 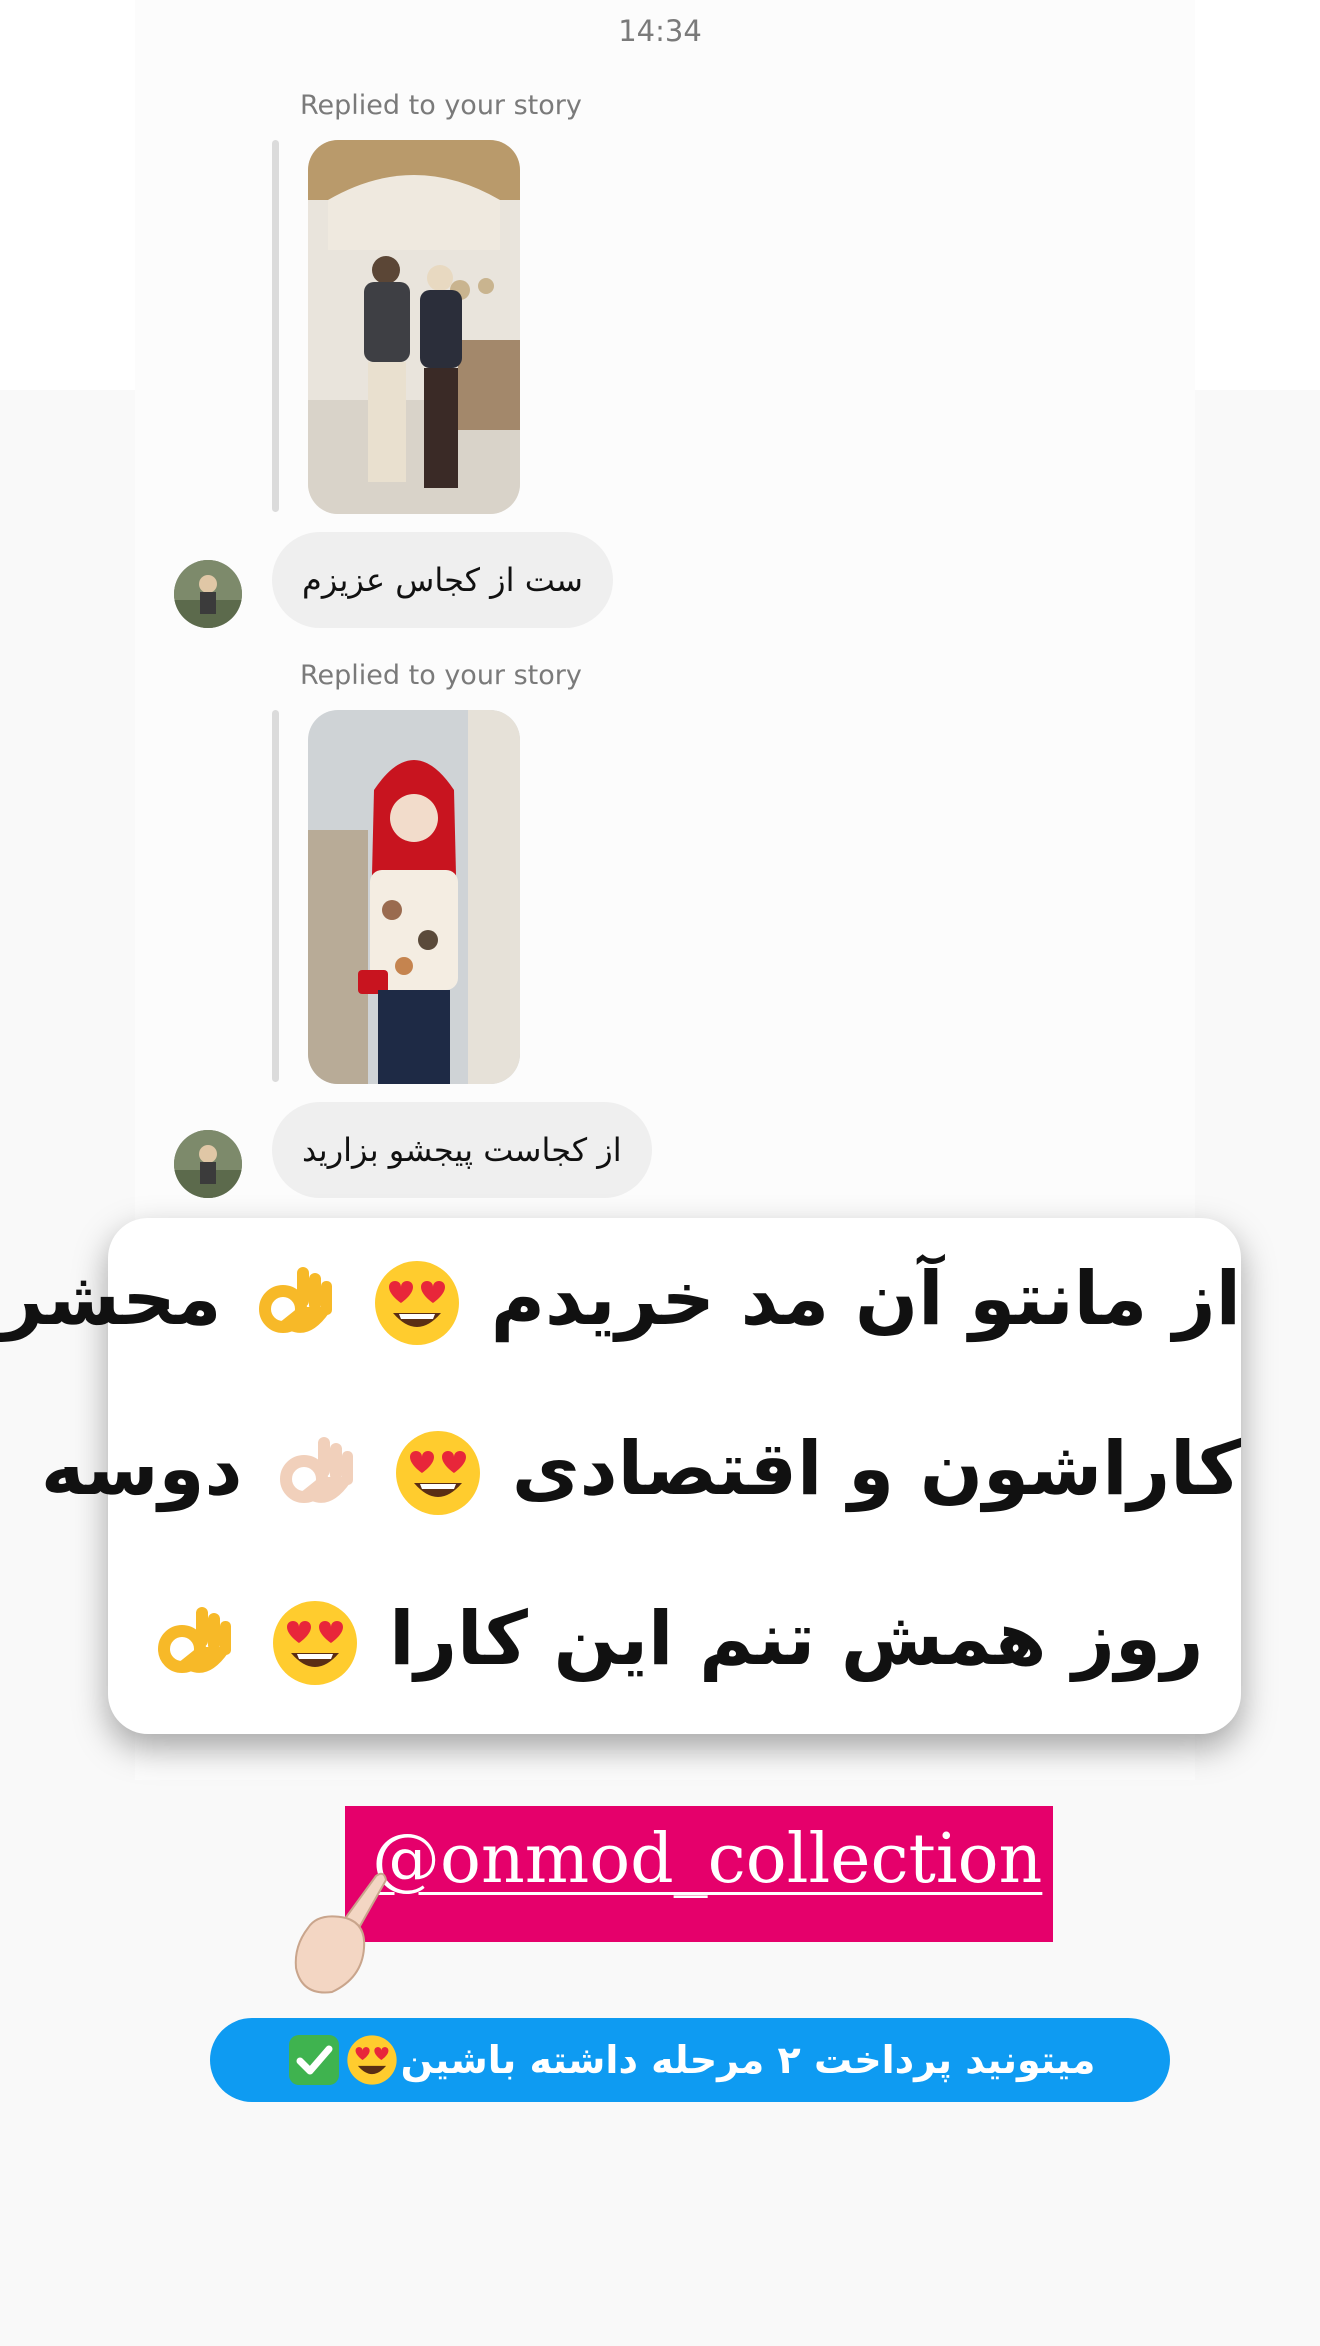 I want to click on testimonial-text: محشر, so click(x=111, y=1299).